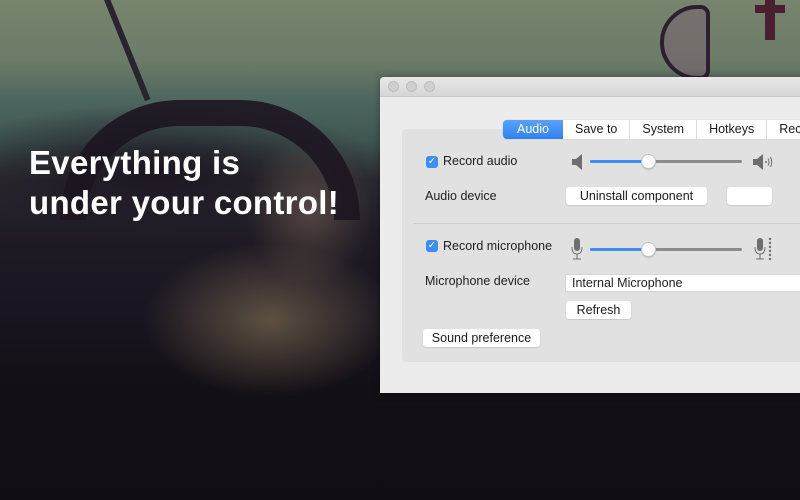 The image size is (800, 500). What do you see at coordinates (619, 249) in the screenshot?
I see `microphone-volume-fill` at bounding box center [619, 249].